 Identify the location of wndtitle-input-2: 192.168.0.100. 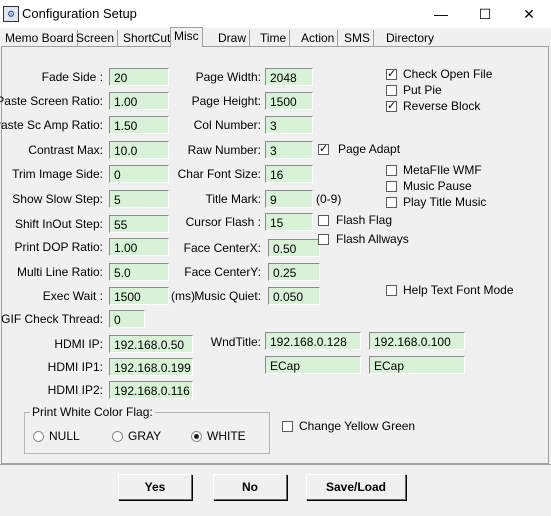
(417, 341).